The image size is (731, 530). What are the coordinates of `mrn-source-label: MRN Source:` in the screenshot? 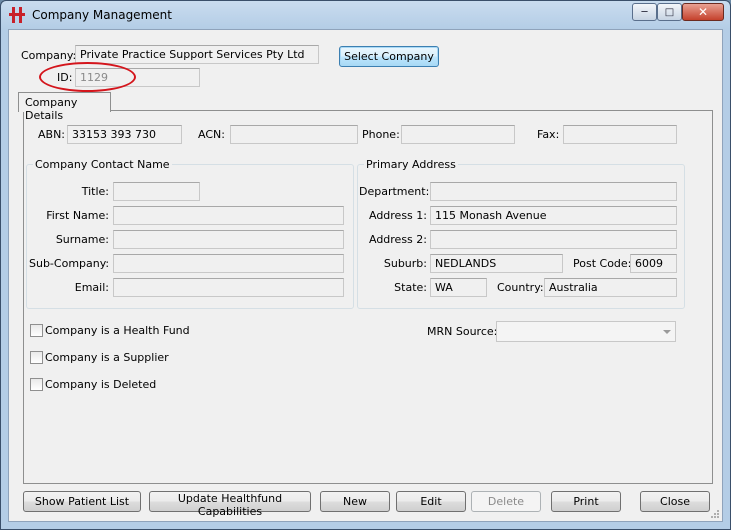 It's located at (462, 331).